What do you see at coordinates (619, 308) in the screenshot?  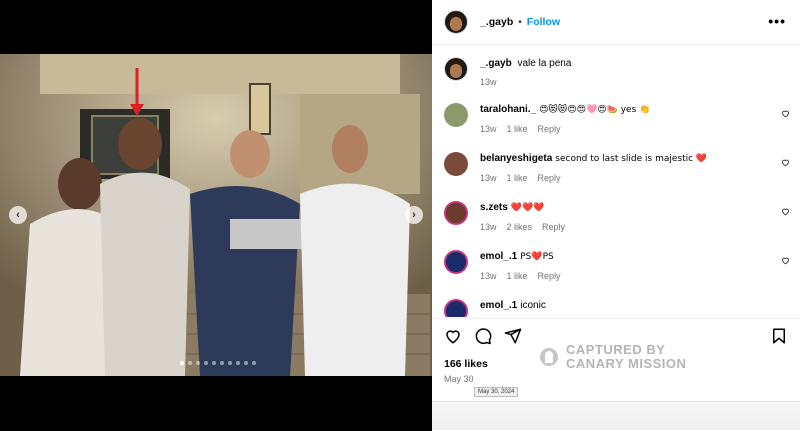 I see `comment-item: emol_.1 iconic` at bounding box center [619, 308].